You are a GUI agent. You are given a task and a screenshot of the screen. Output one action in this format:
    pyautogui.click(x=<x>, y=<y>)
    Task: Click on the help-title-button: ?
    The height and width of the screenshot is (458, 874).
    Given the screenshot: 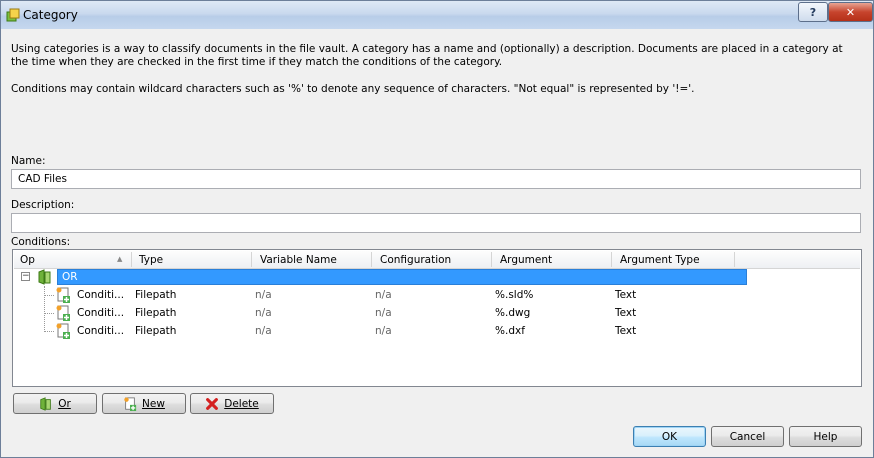 What is the action you would take?
    pyautogui.click(x=813, y=12)
    